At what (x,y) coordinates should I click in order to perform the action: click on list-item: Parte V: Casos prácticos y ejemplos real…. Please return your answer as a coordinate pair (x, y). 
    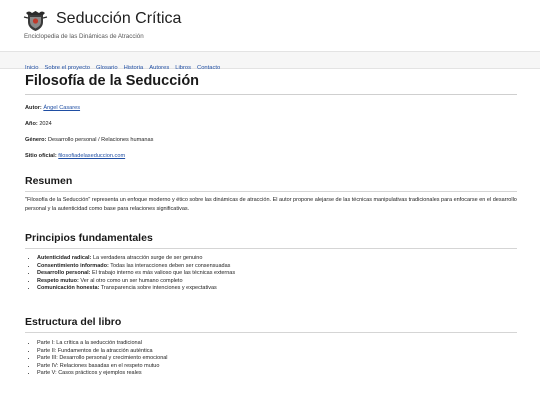
    Looking at the image, I should click on (102, 374).